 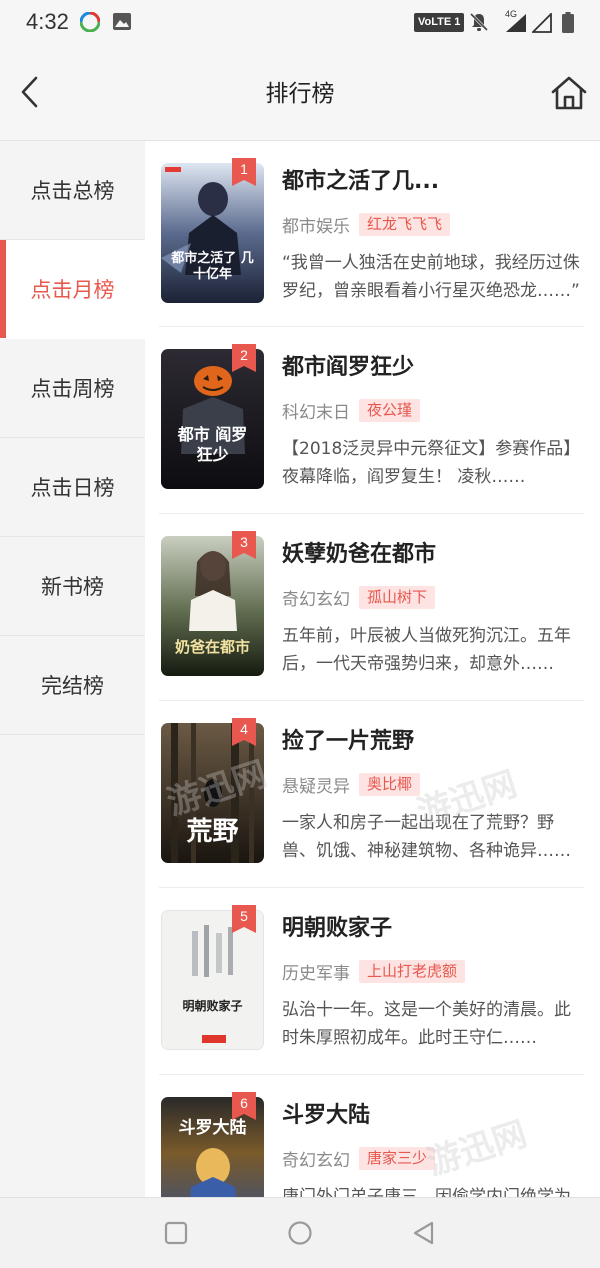 What do you see at coordinates (397, 597) in the screenshot?
I see `author-tag: 孤山树下` at bounding box center [397, 597].